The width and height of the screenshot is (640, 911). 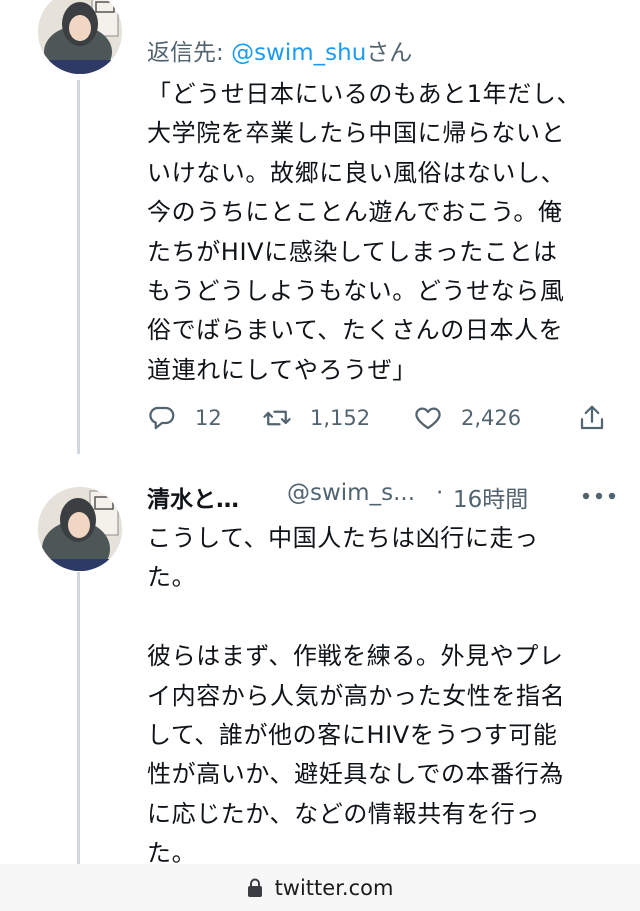 What do you see at coordinates (184, 418) in the screenshot?
I see `reply-button: 12` at bounding box center [184, 418].